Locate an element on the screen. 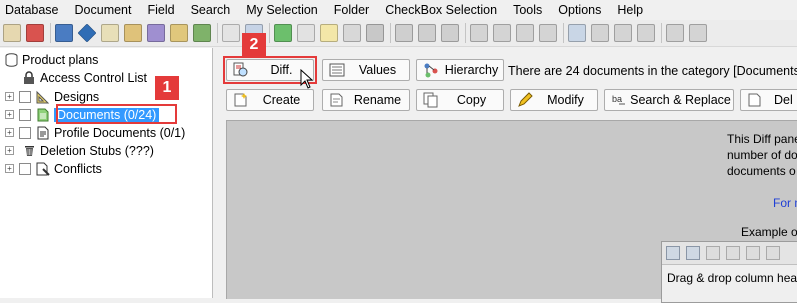  diamond-icon is located at coordinates (87, 33).